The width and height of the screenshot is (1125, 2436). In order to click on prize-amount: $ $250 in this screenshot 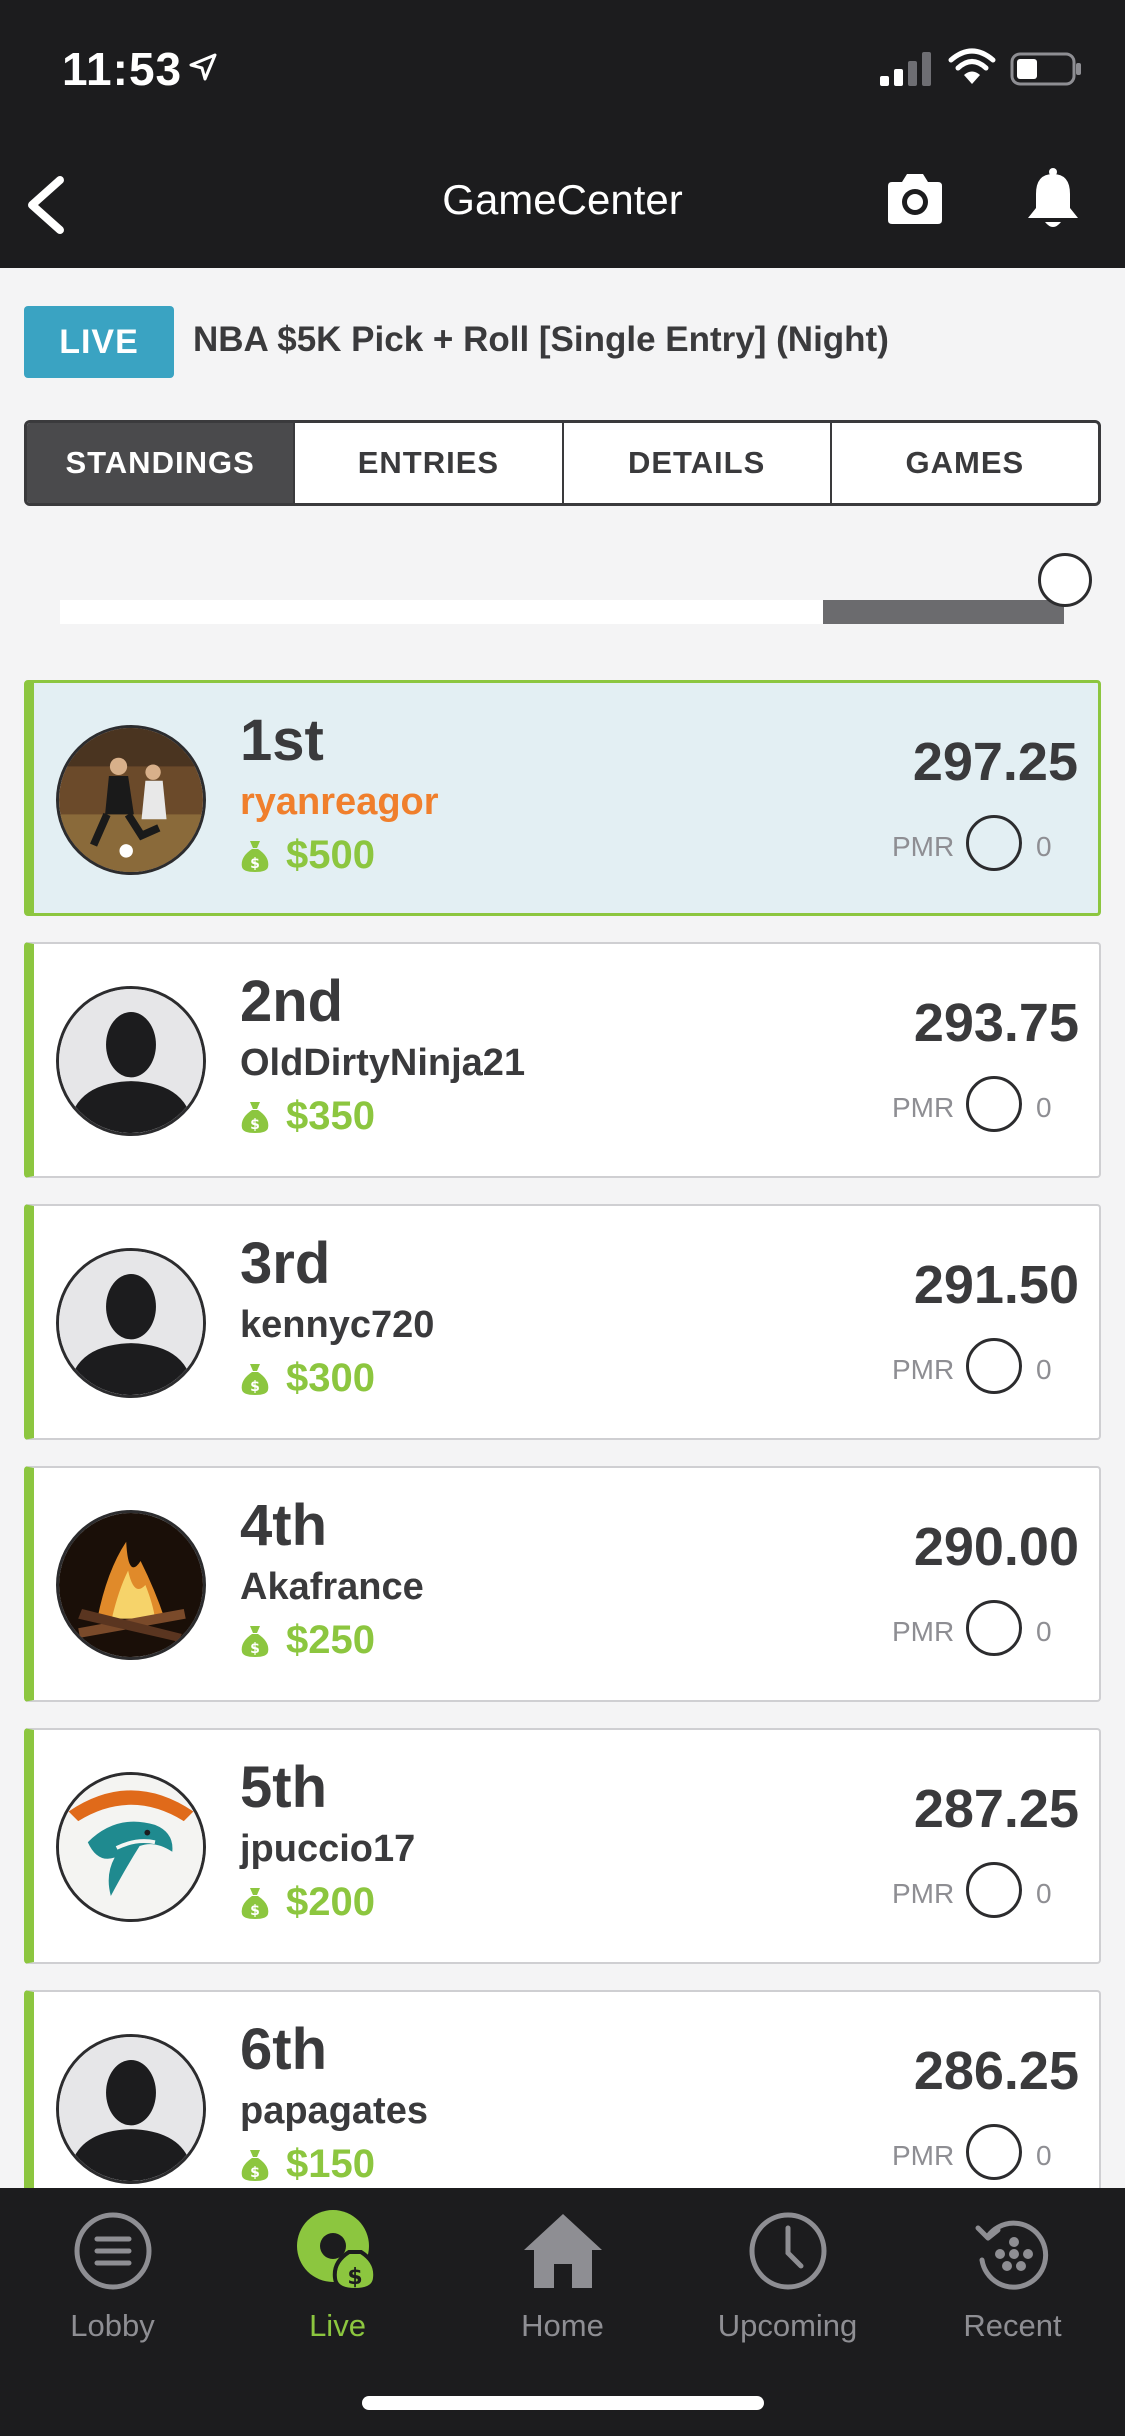, I will do `click(307, 1640)`.